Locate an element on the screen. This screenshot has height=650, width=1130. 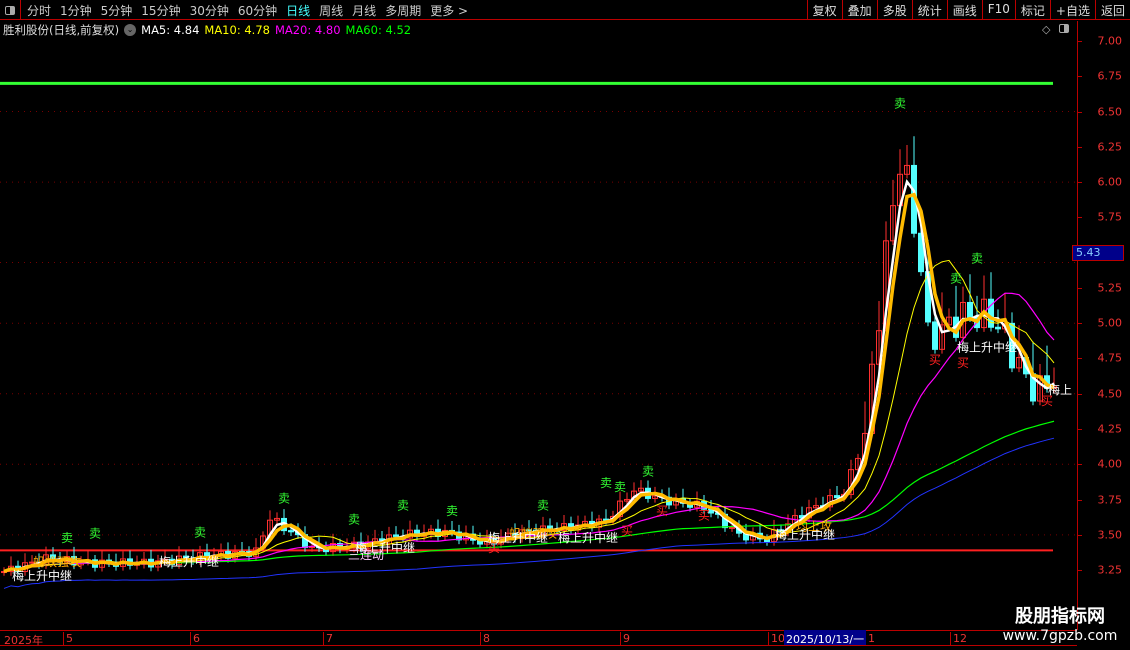
signal-label: 蚂蚁强攻 is located at coordinates (57, 561).